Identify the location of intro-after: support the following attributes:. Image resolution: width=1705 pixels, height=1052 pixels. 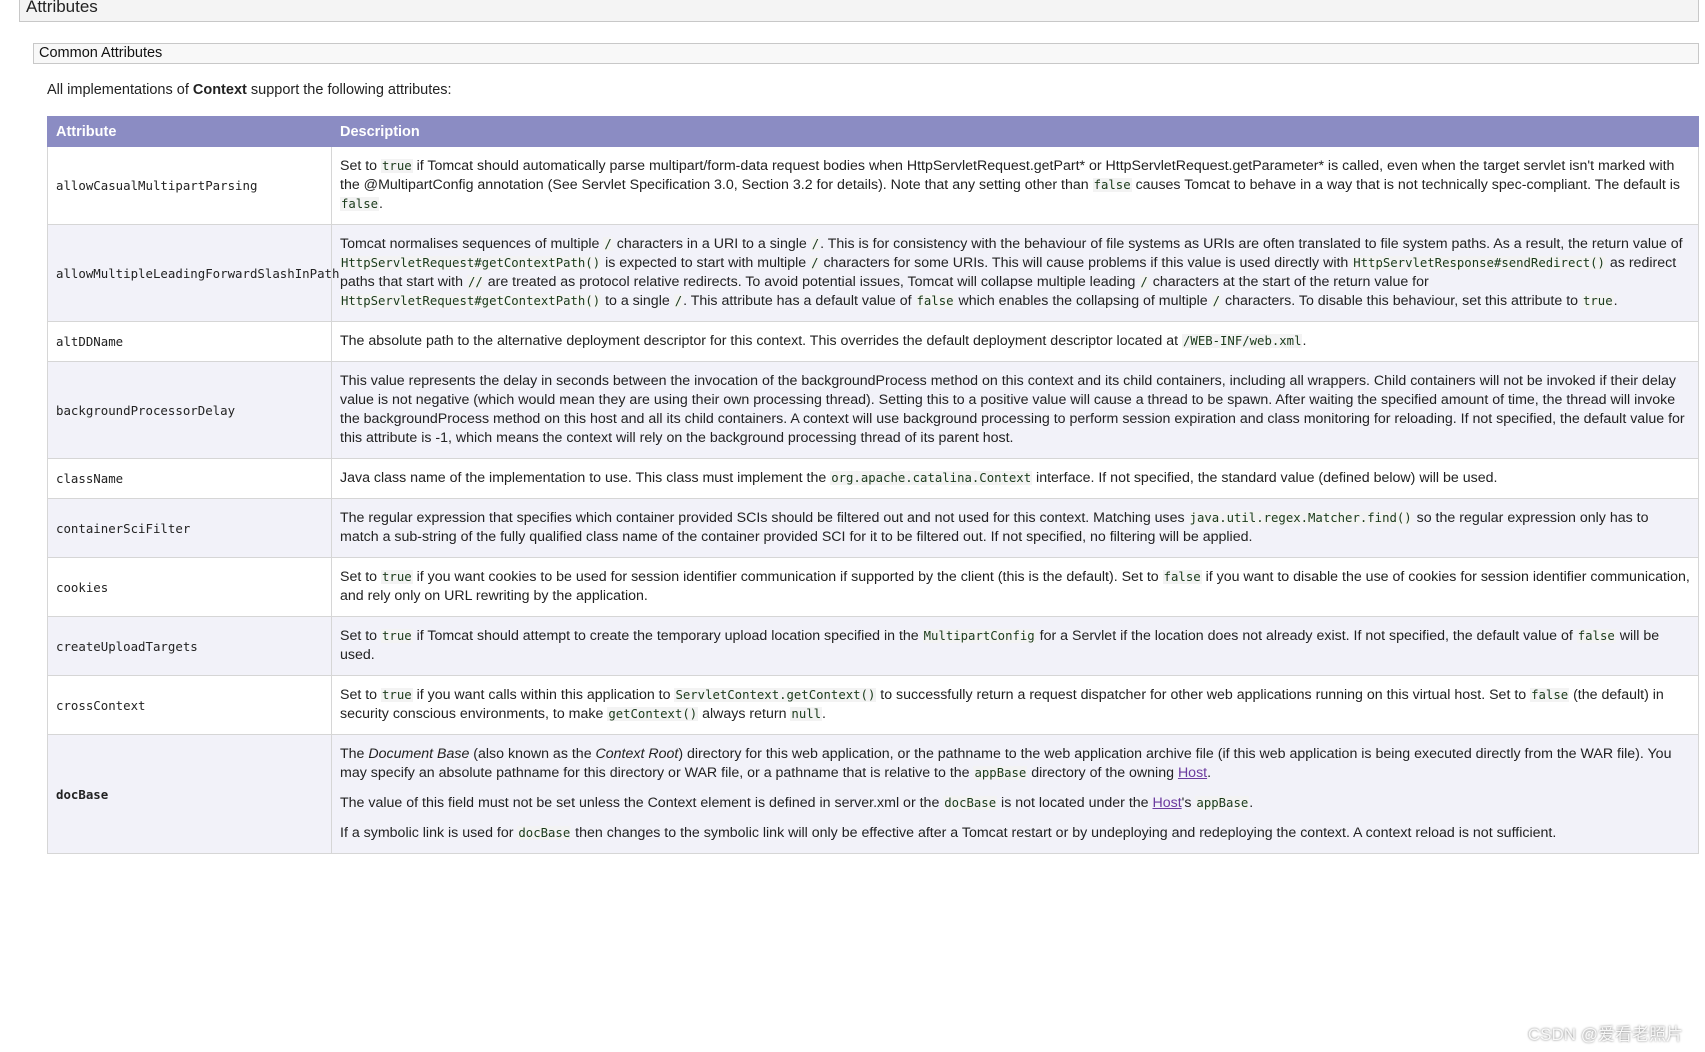
(349, 90).